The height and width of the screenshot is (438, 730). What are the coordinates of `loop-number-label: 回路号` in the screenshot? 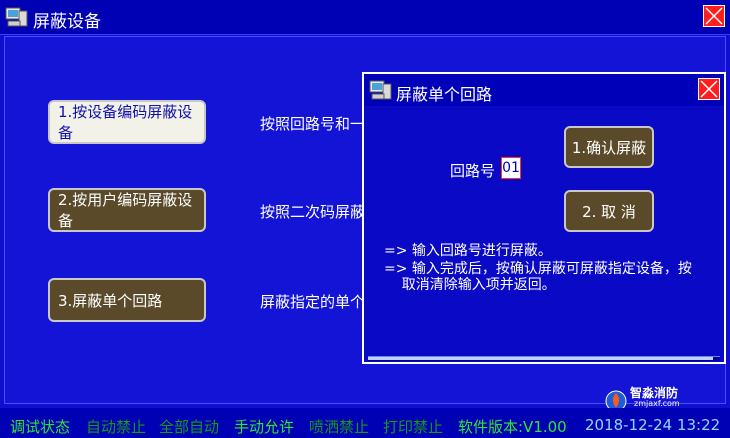 It's located at (473, 171).